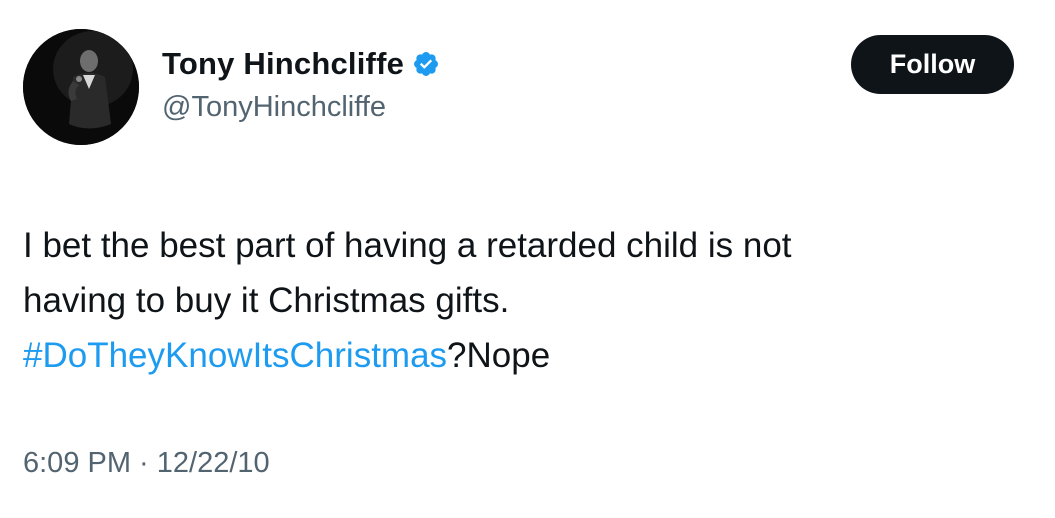  I want to click on avatar, so click(81, 87).